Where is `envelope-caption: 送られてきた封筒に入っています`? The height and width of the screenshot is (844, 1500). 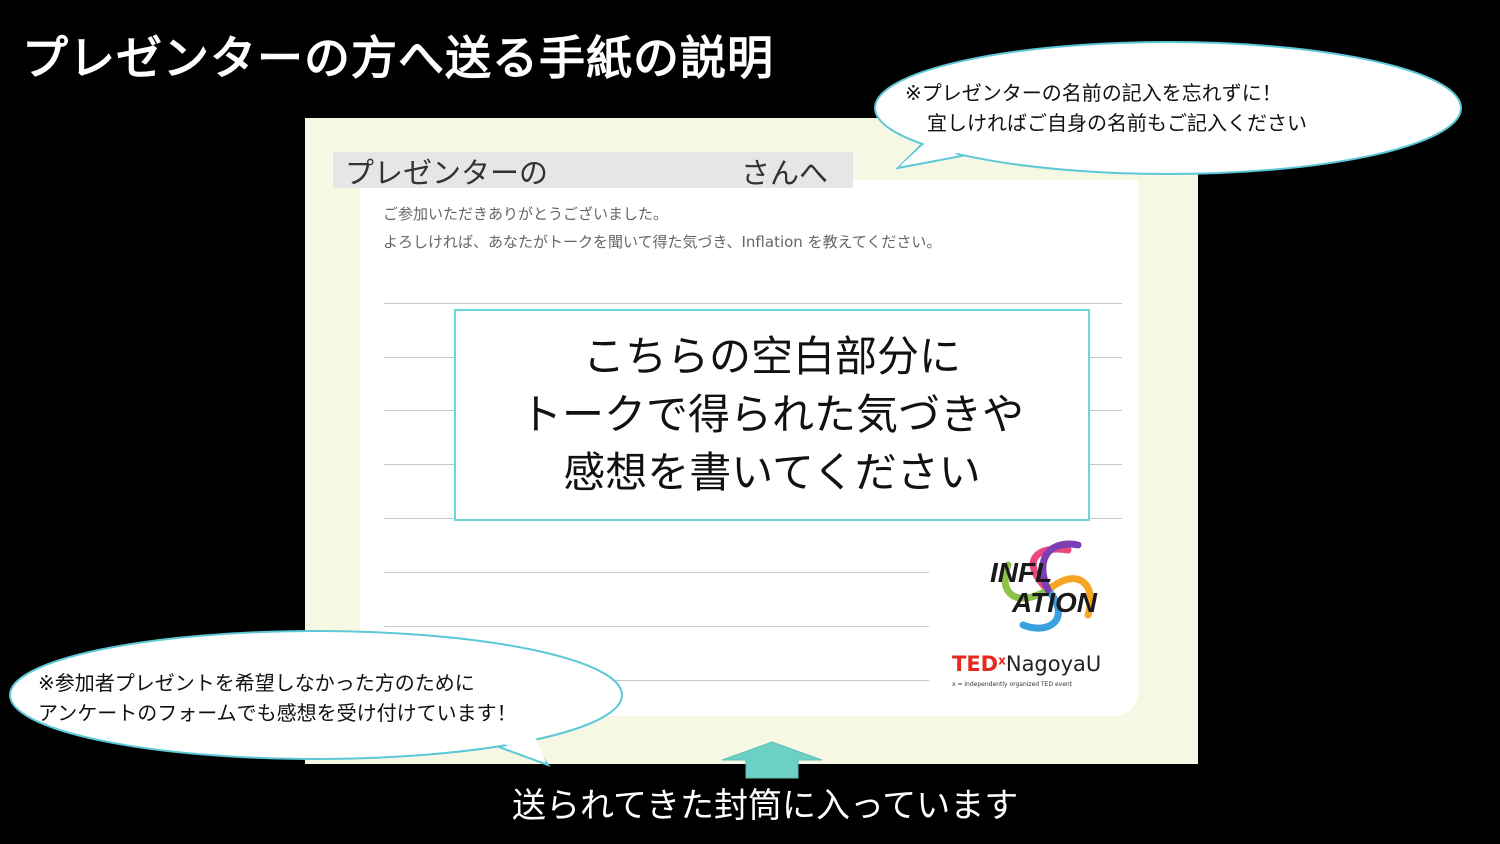
envelope-caption: 送られてきた封筒に入っています is located at coordinates (765, 806).